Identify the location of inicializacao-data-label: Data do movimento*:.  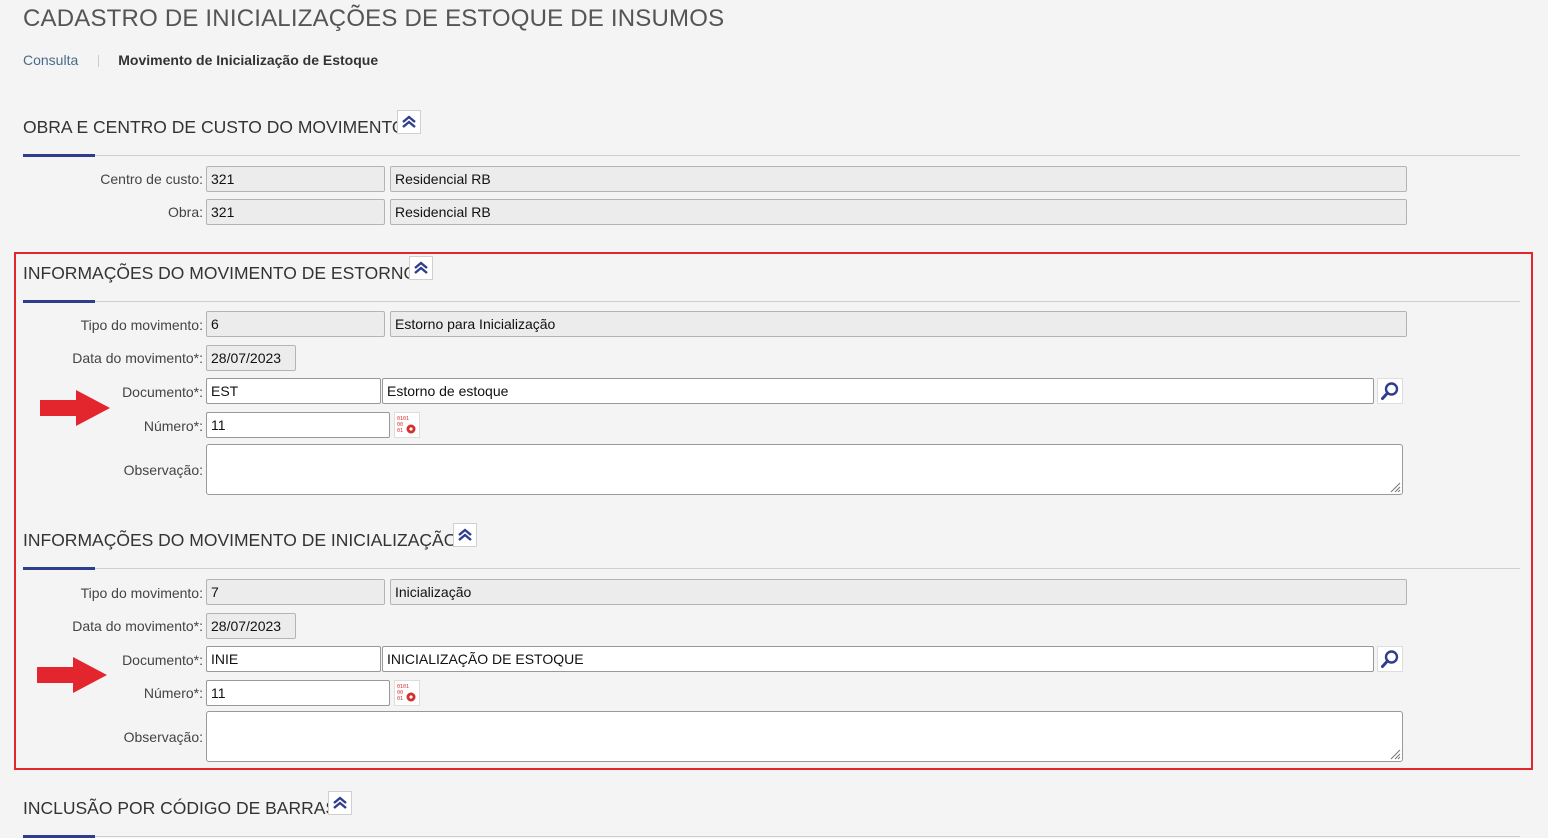
(137, 626).